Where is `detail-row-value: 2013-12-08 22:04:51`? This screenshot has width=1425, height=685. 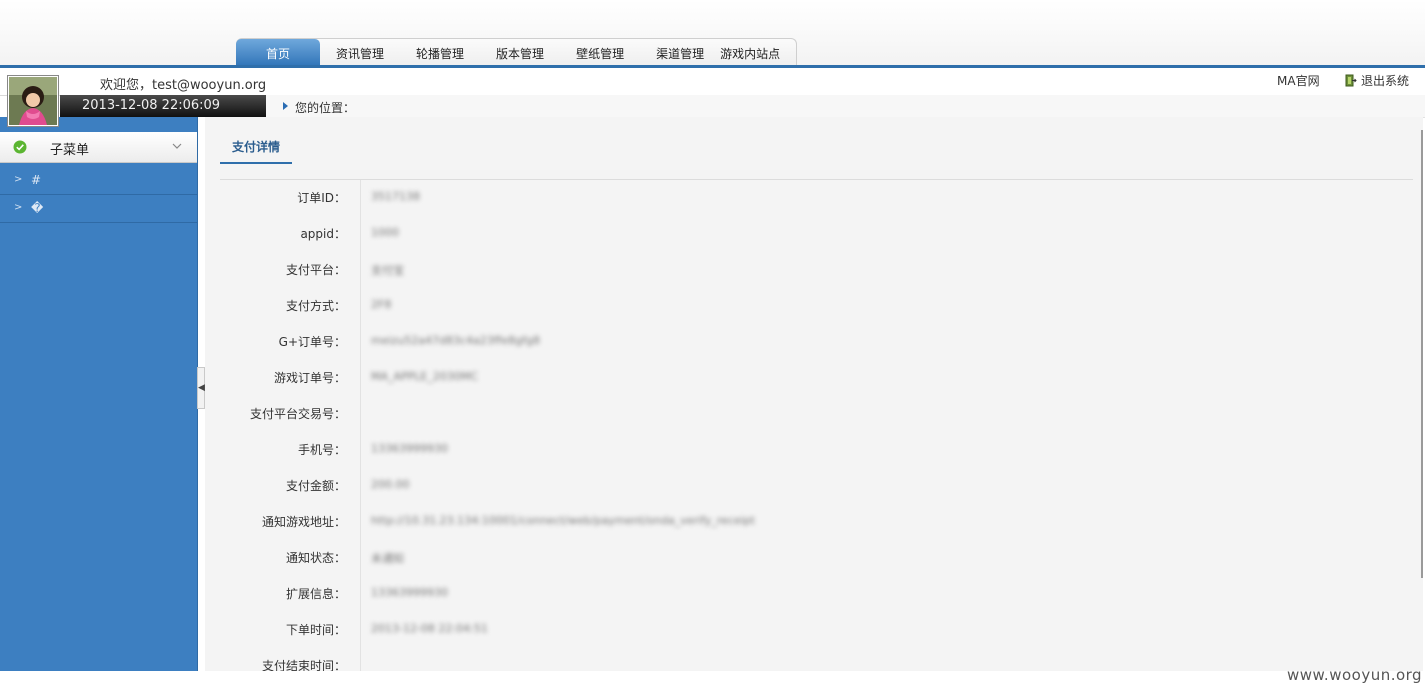
detail-row-value: 2013-12-08 22:04:51 is located at coordinates (429, 628).